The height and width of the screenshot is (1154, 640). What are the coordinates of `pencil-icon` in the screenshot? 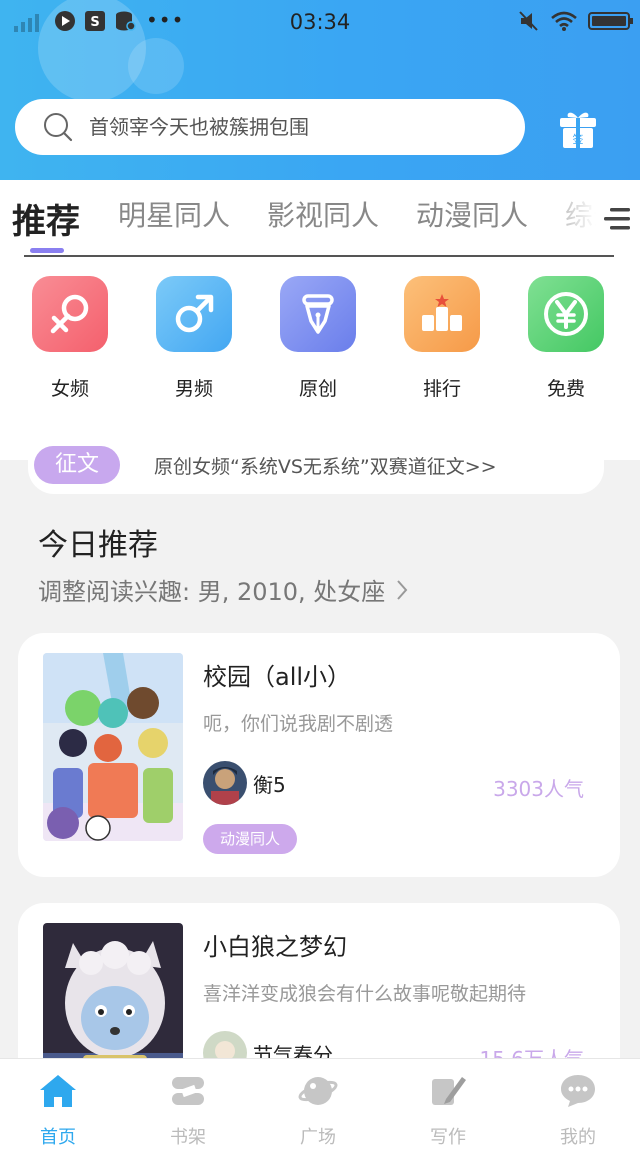 It's located at (449, 1091).